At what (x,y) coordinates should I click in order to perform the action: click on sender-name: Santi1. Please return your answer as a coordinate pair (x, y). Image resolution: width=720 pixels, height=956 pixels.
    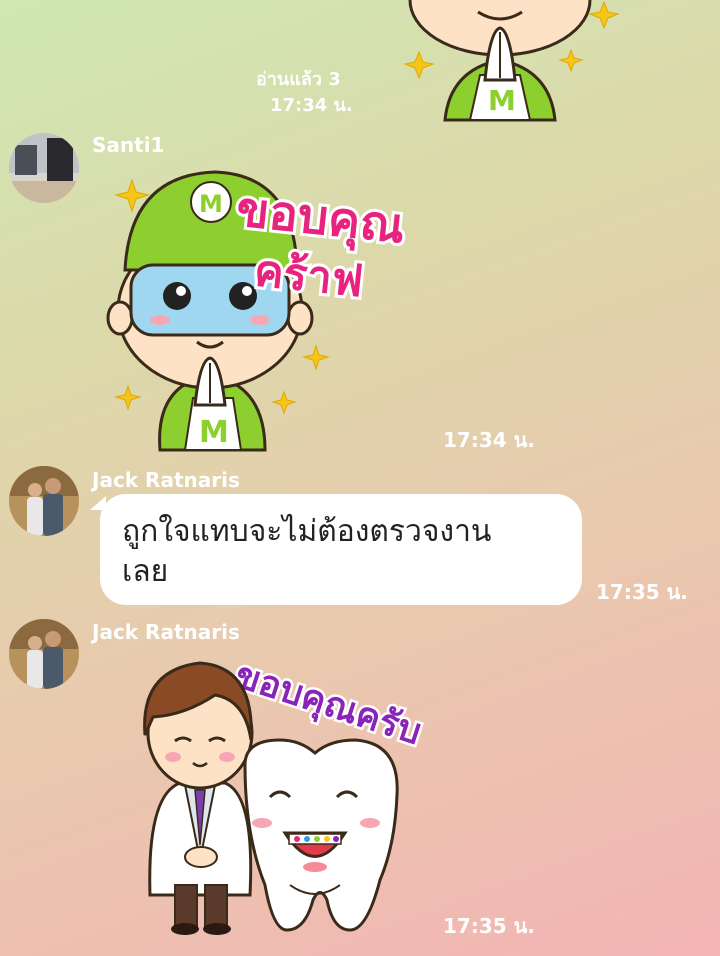
    Looking at the image, I should click on (128, 145).